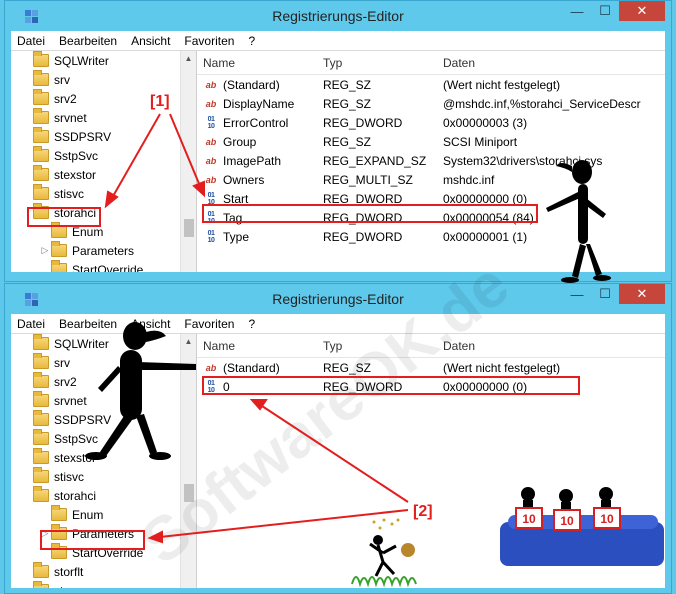 Image resolution: width=676 pixels, height=594 pixels. I want to click on value-name: Type, so click(236, 236).